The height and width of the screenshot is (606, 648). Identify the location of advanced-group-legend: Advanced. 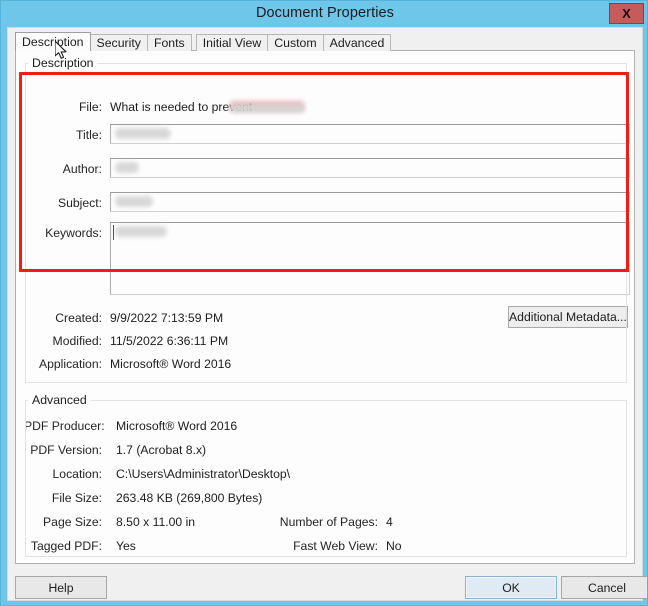
(59, 400).